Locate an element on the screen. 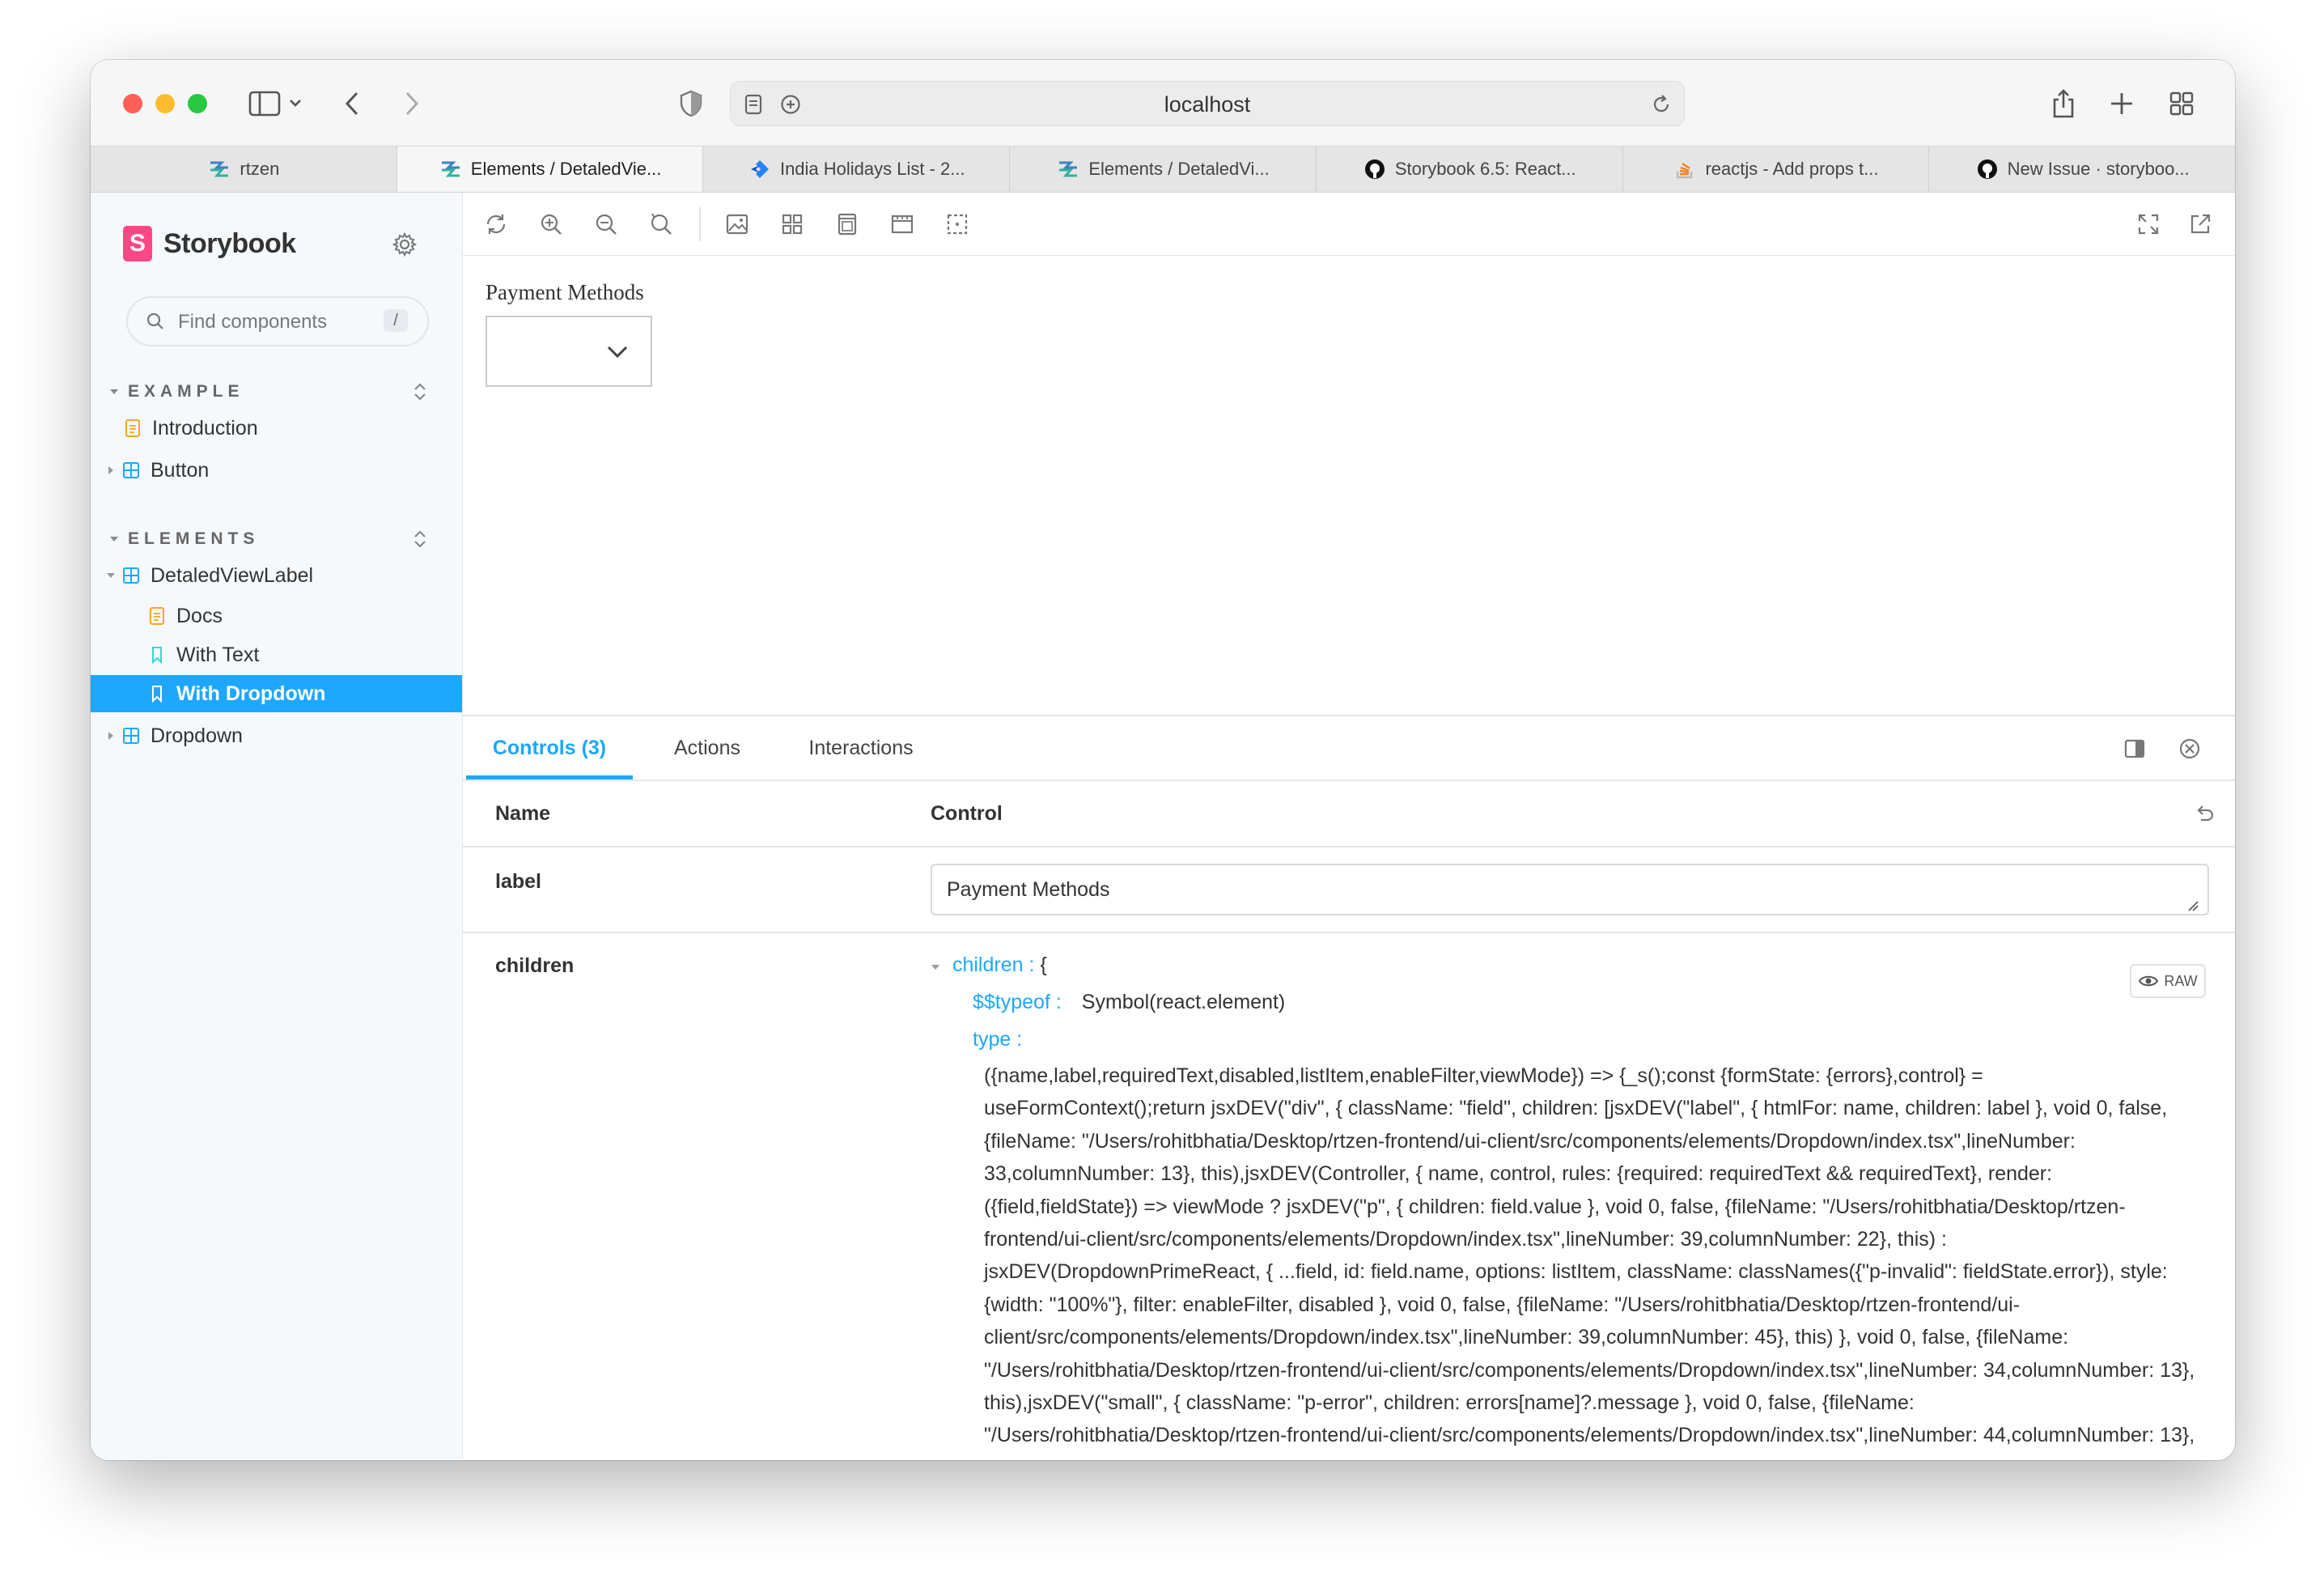 This screenshot has width=2324, height=1580. json-value-typeof: Symbol(react.element) is located at coordinates (1183, 1002).